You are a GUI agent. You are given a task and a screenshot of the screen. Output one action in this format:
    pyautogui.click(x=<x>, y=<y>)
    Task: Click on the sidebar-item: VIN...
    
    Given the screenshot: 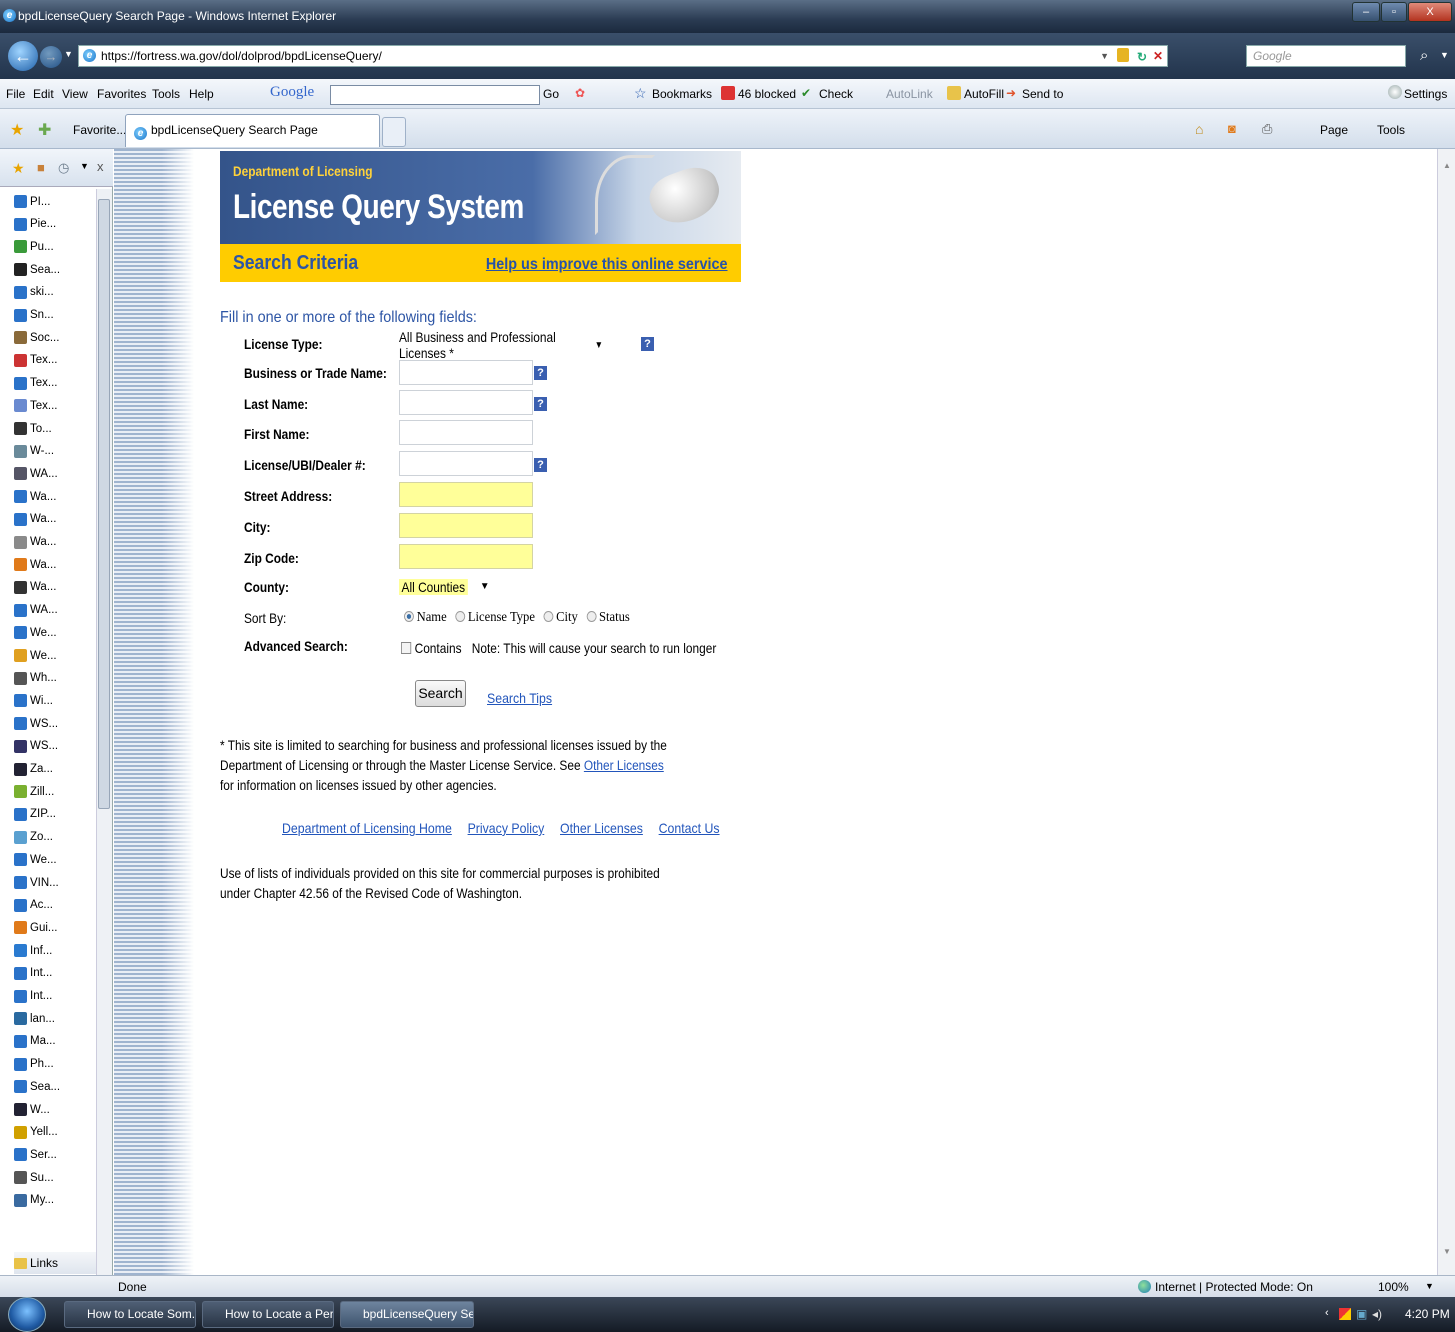 What is the action you would take?
    pyautogui.click(x=55, y=882)
    